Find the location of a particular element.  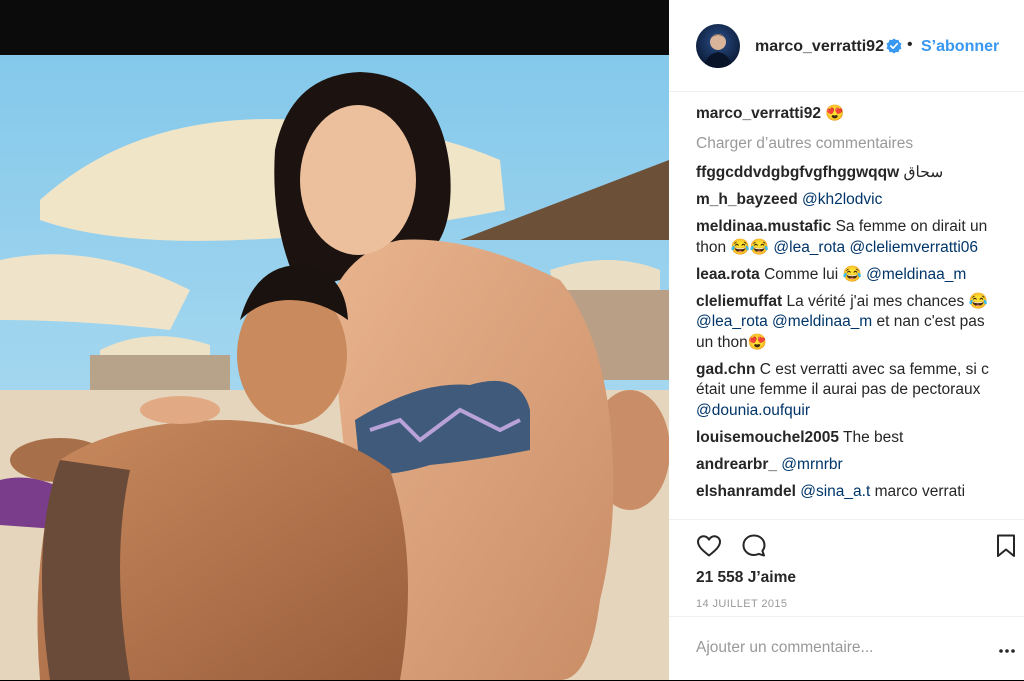

avatar is located at coordinates (718, 46).